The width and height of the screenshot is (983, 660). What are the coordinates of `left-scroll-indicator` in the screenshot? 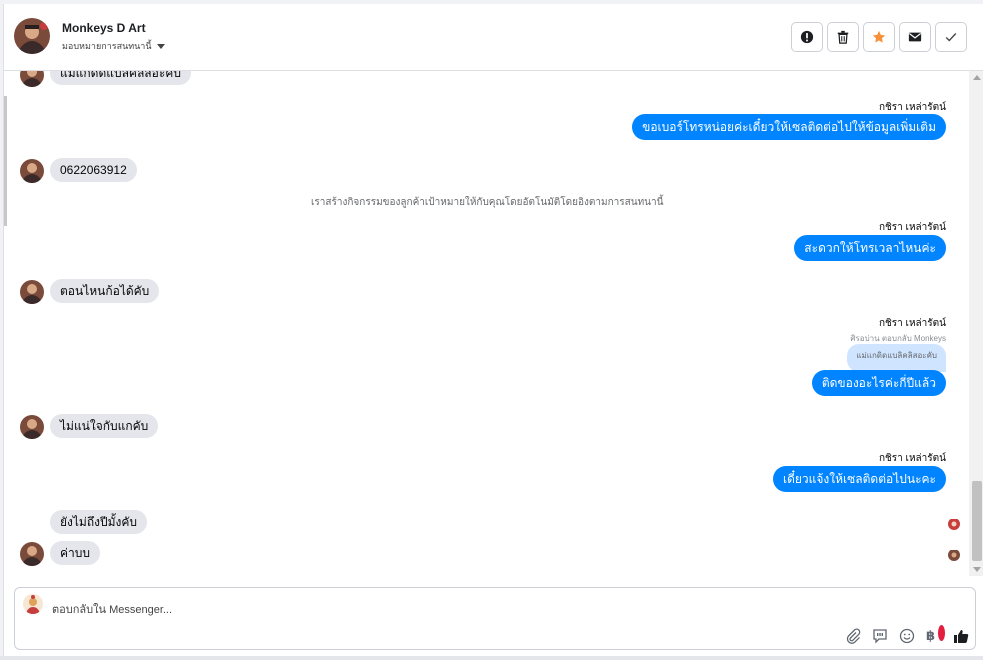 It's located at (5, 161).